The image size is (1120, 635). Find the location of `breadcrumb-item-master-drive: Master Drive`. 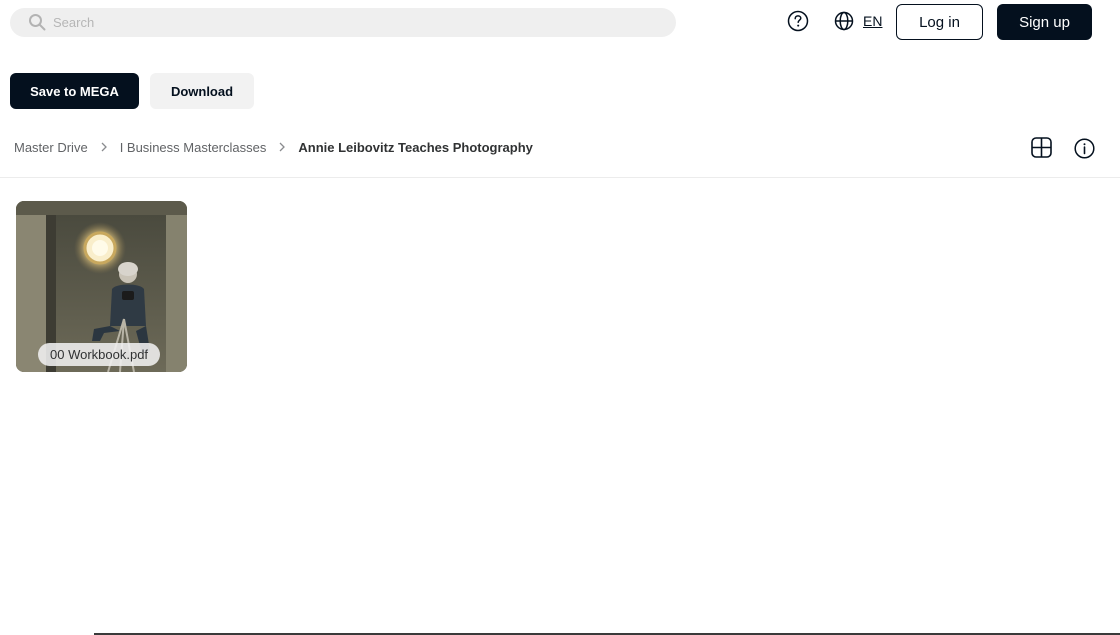

breadcrumb-item-master-drive: Master Drive is located at coordinates (51, 147).